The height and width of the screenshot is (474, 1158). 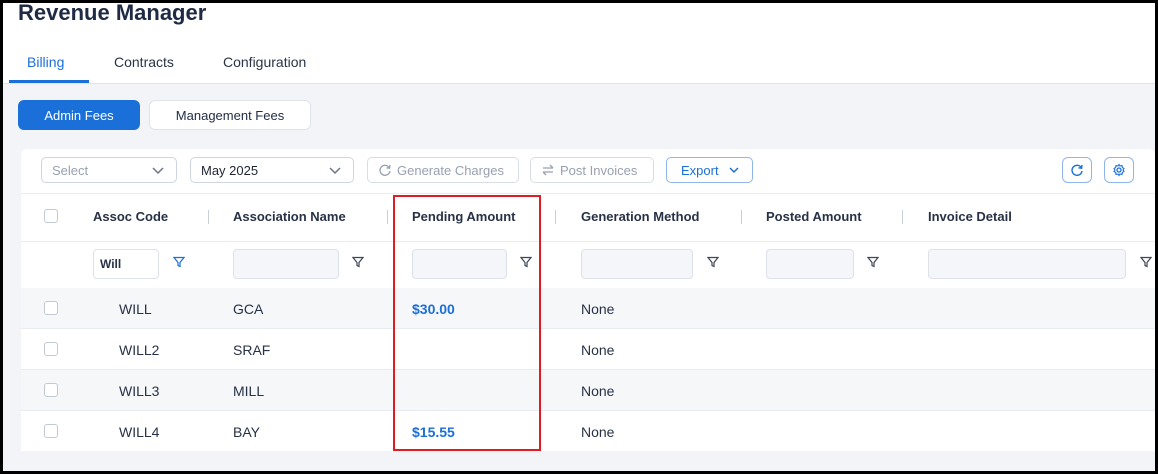 What do you see at coordinates (139, 350) in the screenshot?
I see `assoc-code-cell: WILL2` at bounding box center [139, 350].